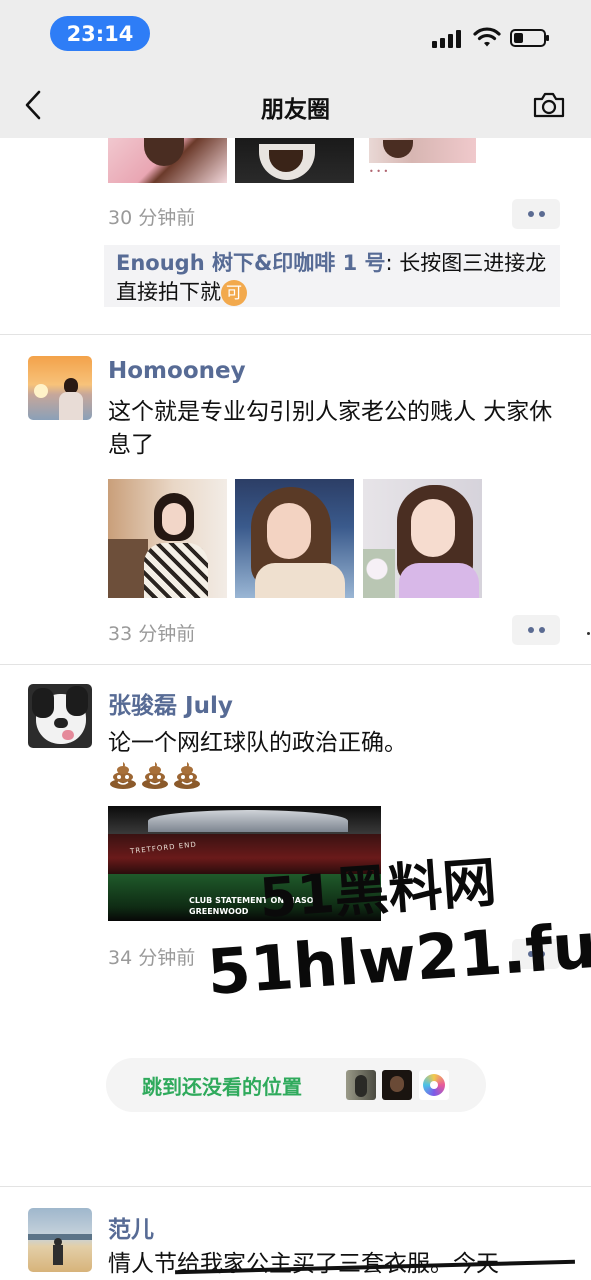 The image size is (591, 1280). I want to click on post1-comment: Enough 树下&印咖啡 1 号: 长按图三进接龙直接拍下就可, so click(336, 278).